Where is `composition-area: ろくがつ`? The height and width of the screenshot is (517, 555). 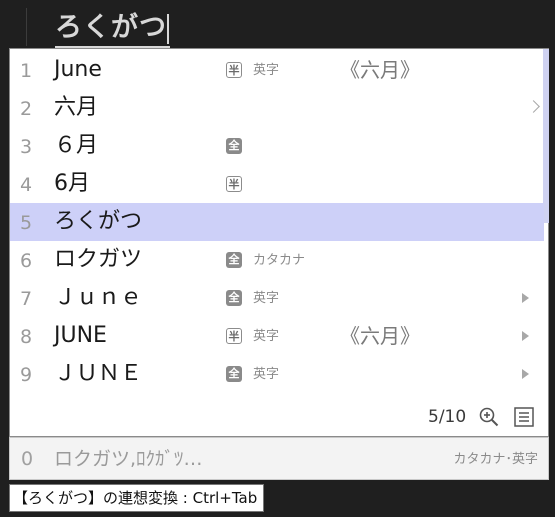
composition-area: ろくがつ is located at coordinates (277, 24).